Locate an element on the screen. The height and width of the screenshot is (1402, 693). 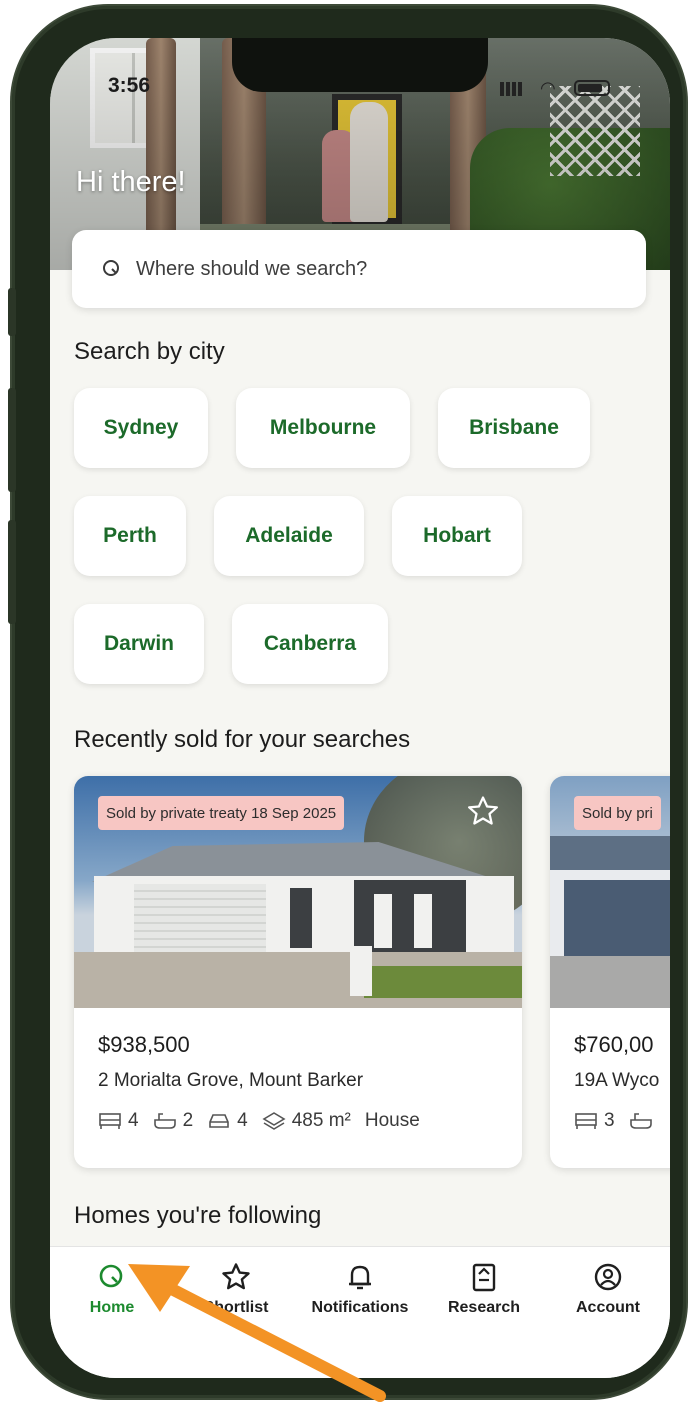
signal-icon is located at coordinates (511, 89).